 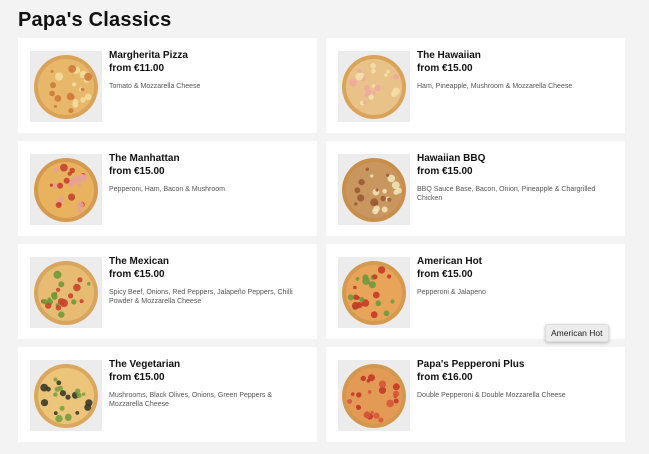 I want to click on item-name: The Vegetarian, so click(x=145, y=364).